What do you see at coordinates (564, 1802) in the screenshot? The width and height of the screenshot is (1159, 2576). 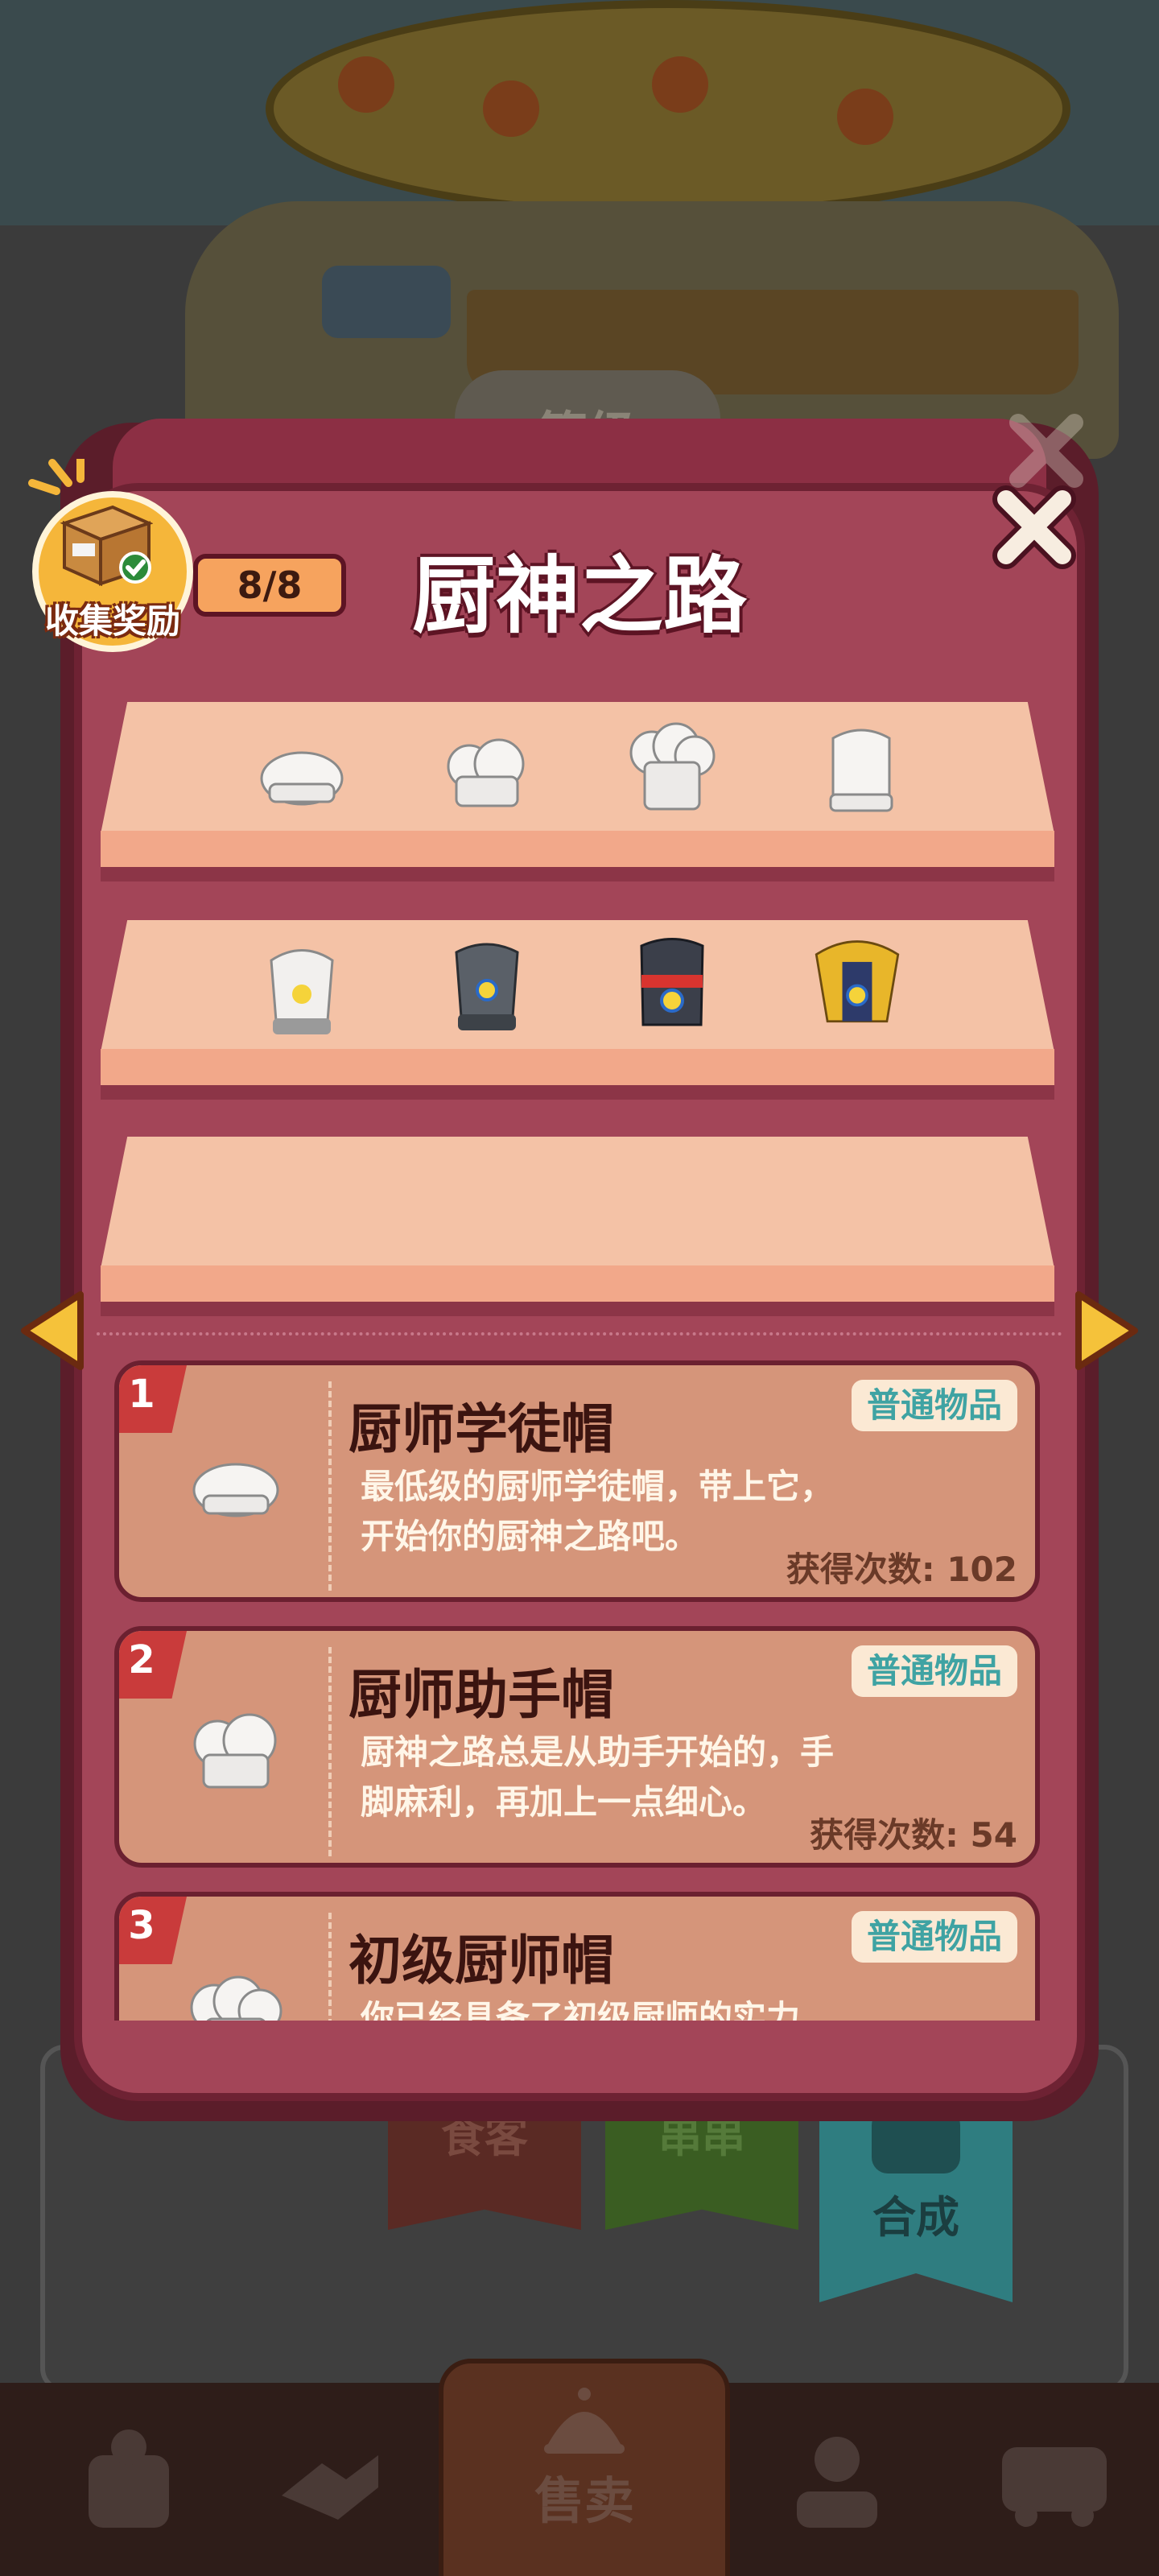 I see `item-description-line: 脚麻利，再加上一点细心。` at bounding box center [564, 1802].